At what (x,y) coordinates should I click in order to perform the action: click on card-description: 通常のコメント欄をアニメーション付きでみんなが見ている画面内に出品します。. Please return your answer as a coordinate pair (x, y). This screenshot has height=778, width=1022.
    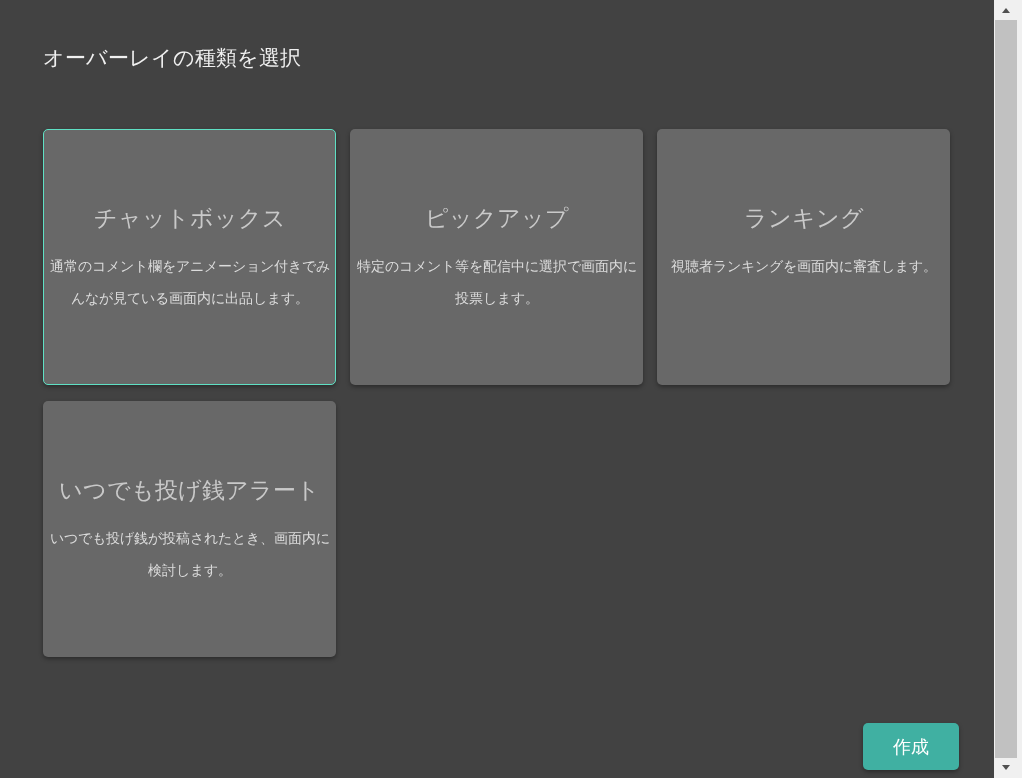
    Looking at the image, I should click on (189, 282).